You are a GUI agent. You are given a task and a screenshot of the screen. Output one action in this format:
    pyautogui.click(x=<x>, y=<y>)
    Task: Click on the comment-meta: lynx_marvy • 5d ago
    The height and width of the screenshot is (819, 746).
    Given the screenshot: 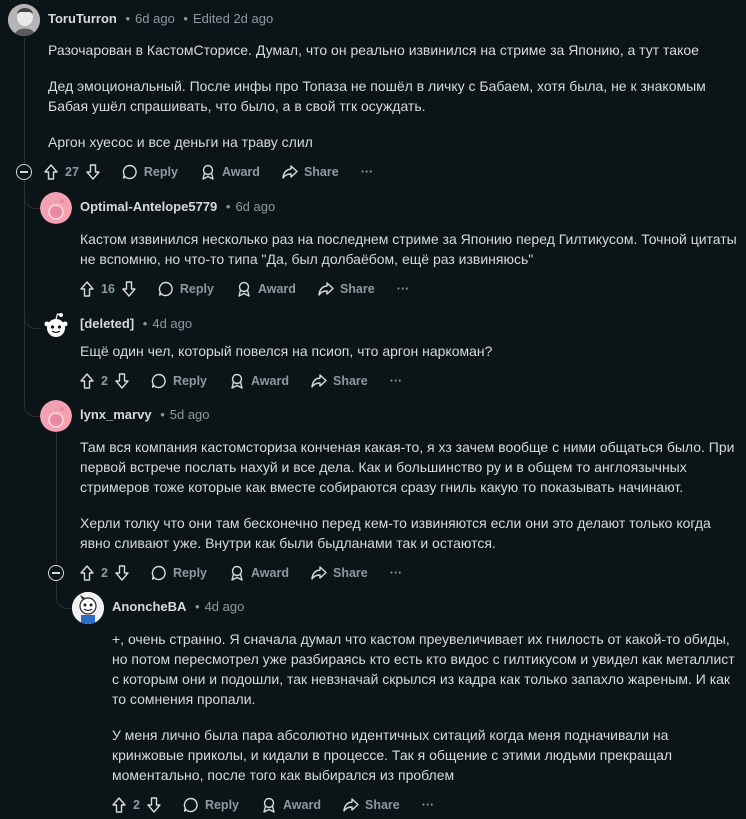 What is the action you would take?
    pyautogui.click(x=145, y=414)
    